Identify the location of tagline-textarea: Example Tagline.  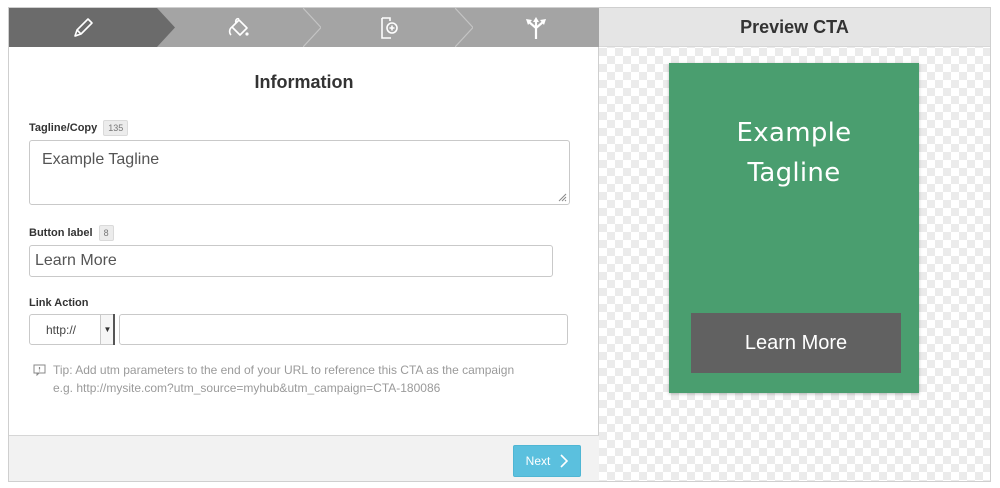
(299, 172).